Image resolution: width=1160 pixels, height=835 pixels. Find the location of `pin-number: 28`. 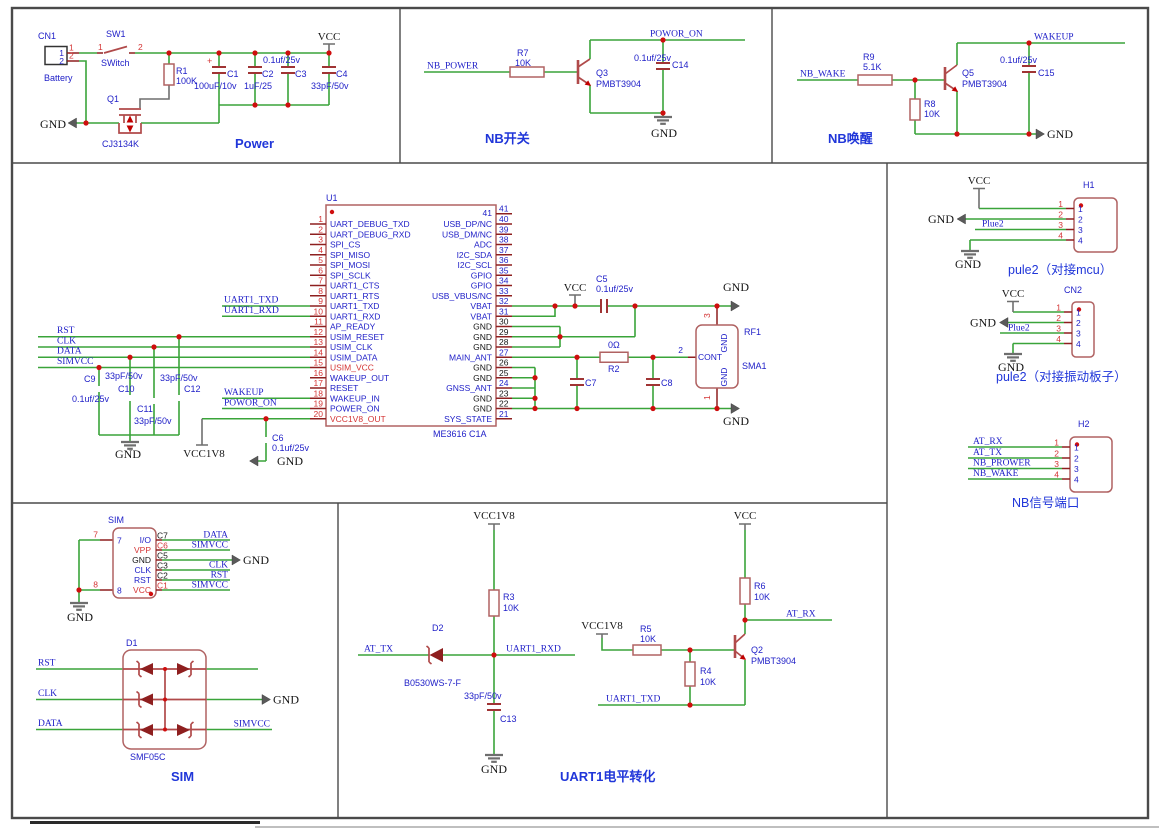

pin-number: 28 is located at coordinates (504, 342).